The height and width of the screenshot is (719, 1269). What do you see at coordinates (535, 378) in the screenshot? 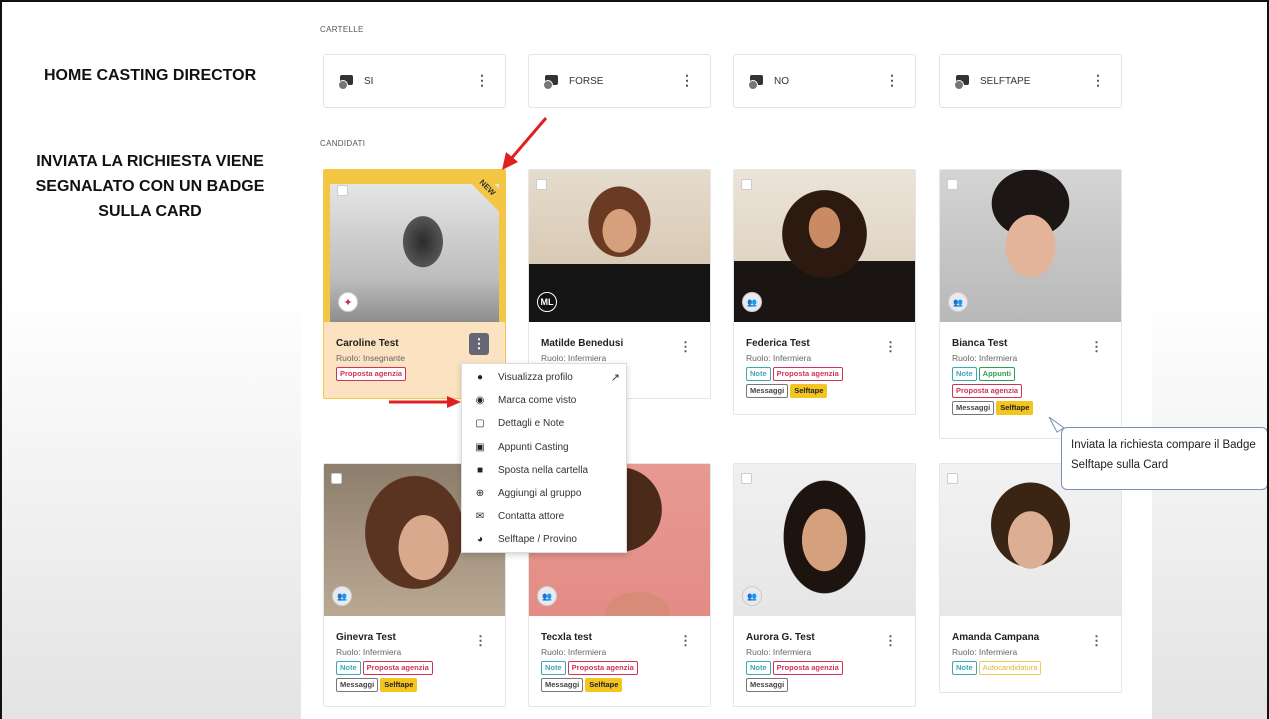
I see `menu-item-label: Visualizza profilo` at bounding box center [535, 378].